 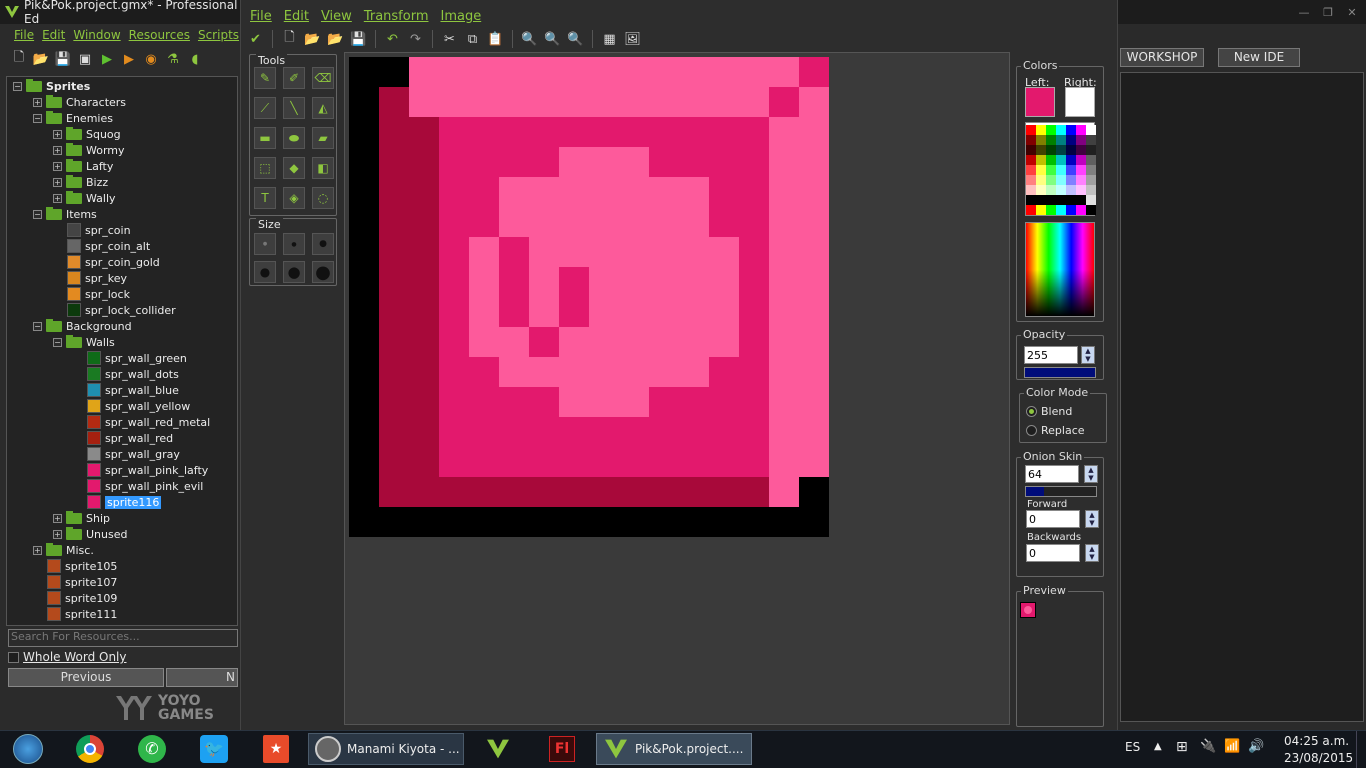 I want to click on rectangle-tool-icon: ▬, so click(x=265, y=138).